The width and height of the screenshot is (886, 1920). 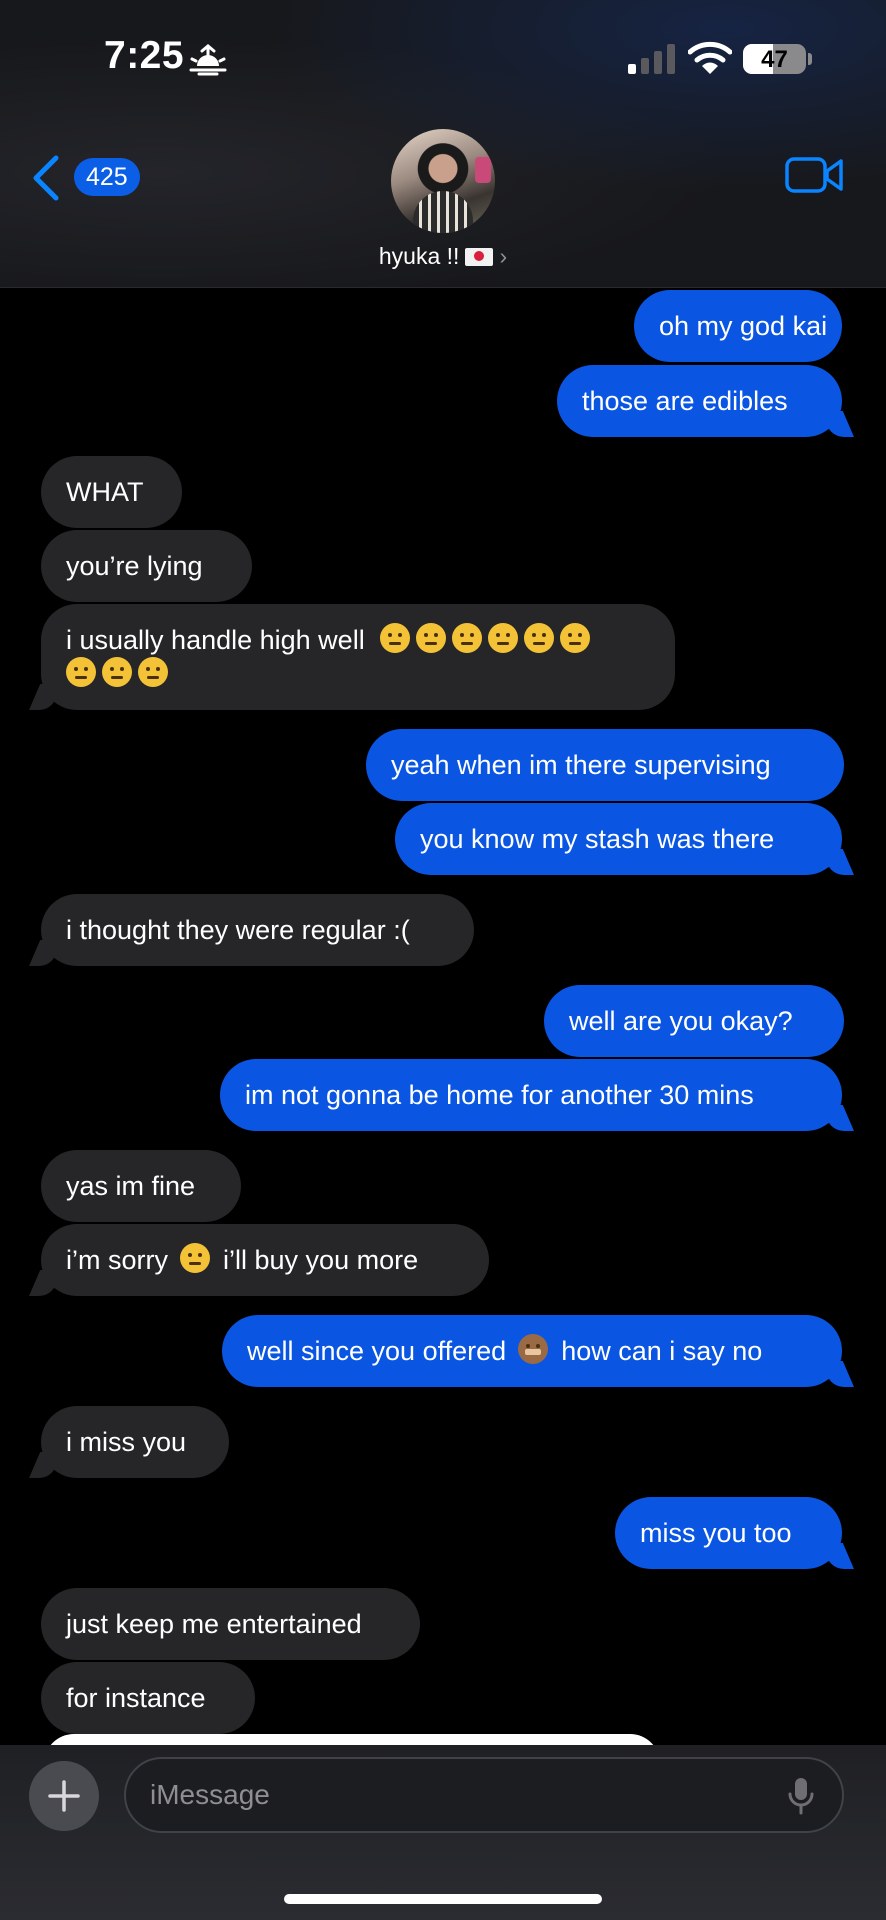 I want to click on kissing-face-emoji-icon, so click(x=153, y=672).